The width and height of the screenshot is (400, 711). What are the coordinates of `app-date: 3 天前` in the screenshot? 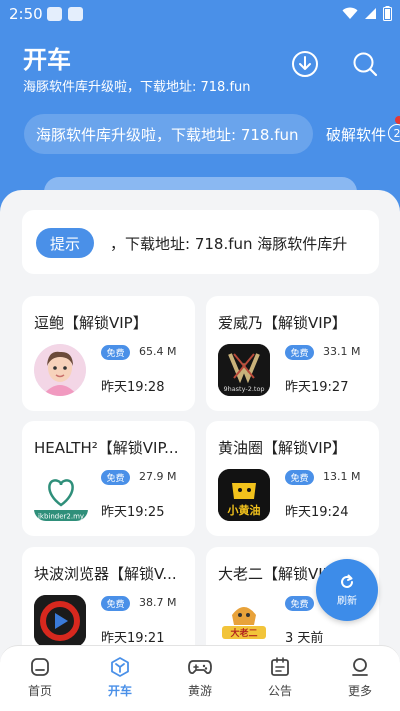 It's located at (304, 638).